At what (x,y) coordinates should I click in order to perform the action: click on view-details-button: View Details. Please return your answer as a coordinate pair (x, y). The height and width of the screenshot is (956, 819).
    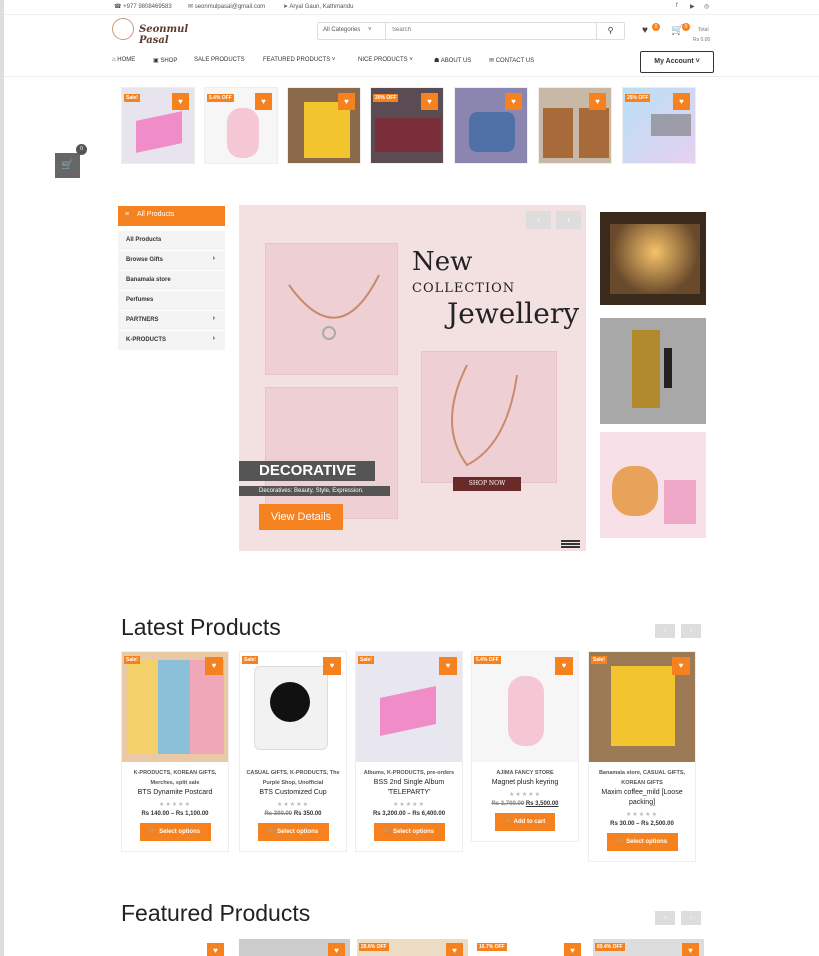
    Looking at the image, I should click on (301, 517).